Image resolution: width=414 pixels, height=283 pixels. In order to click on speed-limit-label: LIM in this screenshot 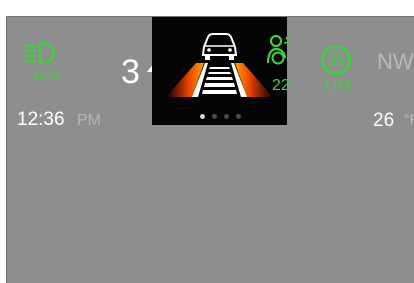, I will do `click(338, 85)`.